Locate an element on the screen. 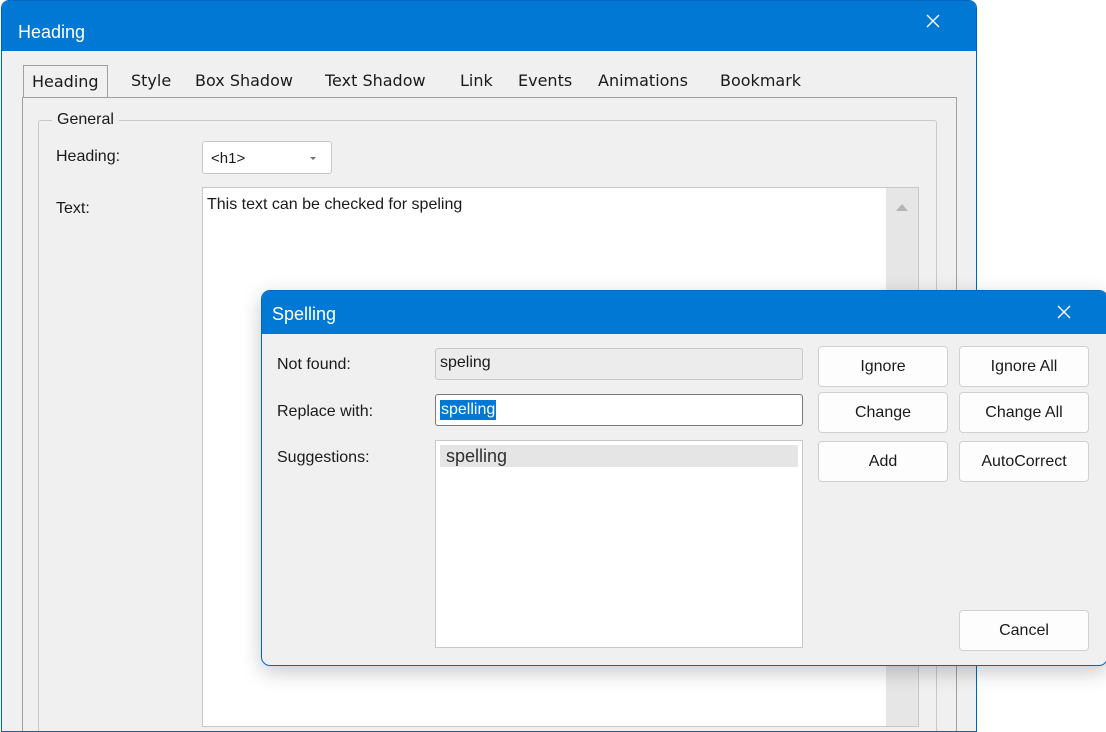 This screenshot has height=732, width=1106. heading-level-select: <h1> is located at coordinates (267, 157).